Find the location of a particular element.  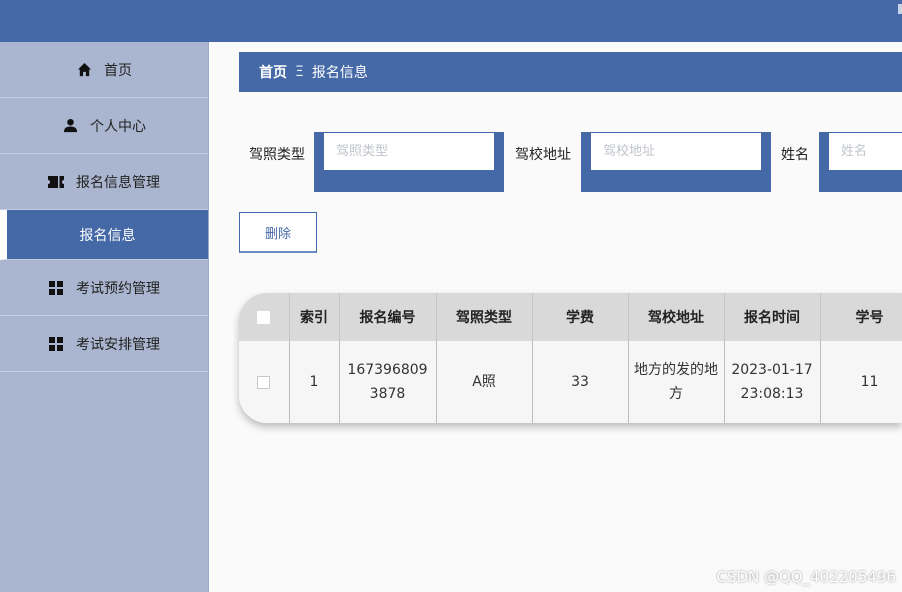

column-header-license-type: 驾照类型 is located at coordinates (484, 317).